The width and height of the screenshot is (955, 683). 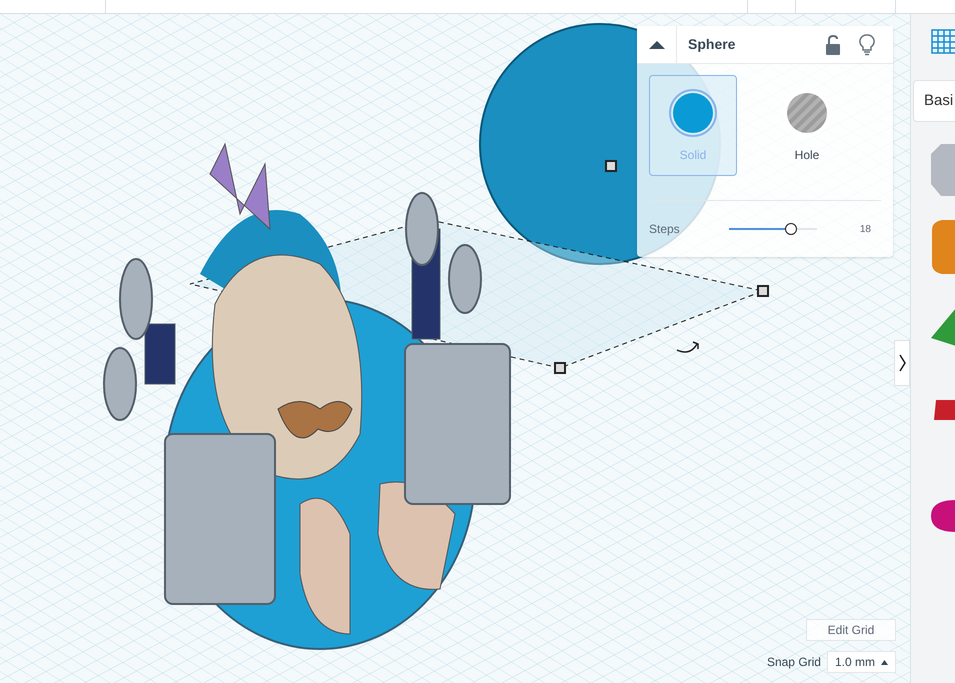 What do you see at coordinates (791, 229) in the screenshot?
I see `slider-thumb` at bounding box center [791, 229].